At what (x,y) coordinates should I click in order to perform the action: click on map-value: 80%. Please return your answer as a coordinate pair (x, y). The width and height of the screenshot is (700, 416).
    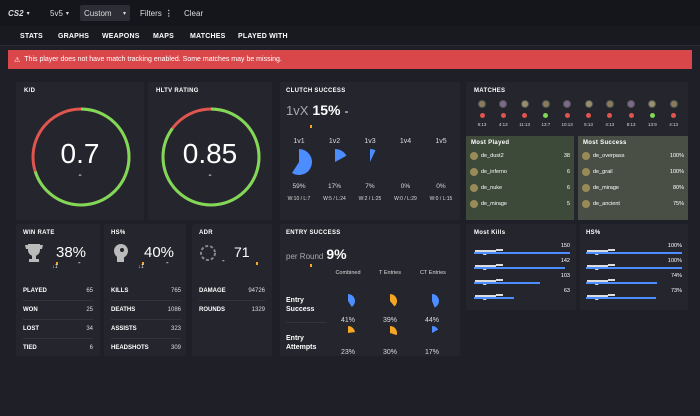
    Looking at the image, I should click on (678, 187).